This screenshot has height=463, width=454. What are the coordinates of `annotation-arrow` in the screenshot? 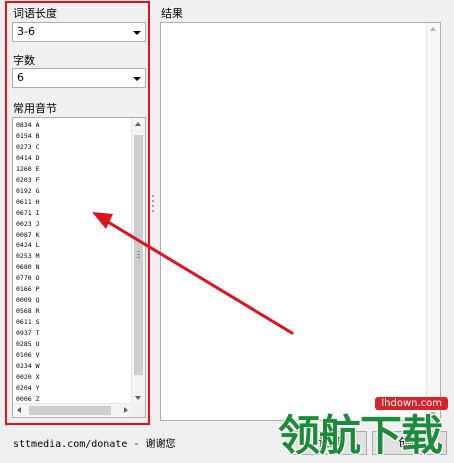 It's located at (193, 273).